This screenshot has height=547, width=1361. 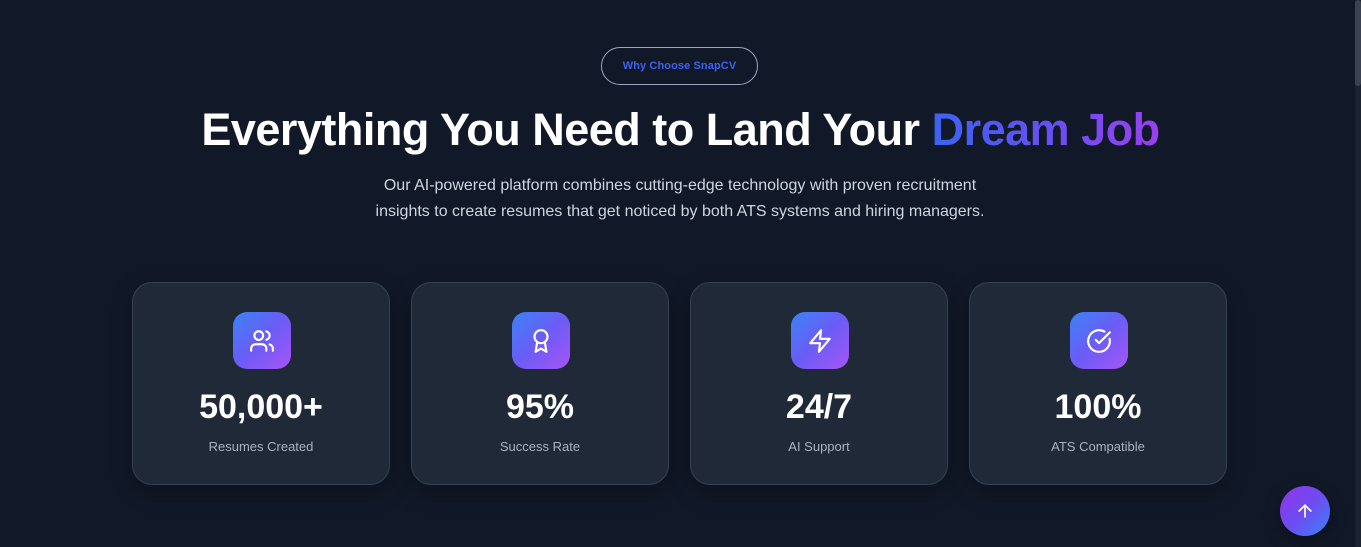 What do you see at coordinates (820, 340) in the screenshot?
I see `lightning-icon` at bounding box center [820, 340].